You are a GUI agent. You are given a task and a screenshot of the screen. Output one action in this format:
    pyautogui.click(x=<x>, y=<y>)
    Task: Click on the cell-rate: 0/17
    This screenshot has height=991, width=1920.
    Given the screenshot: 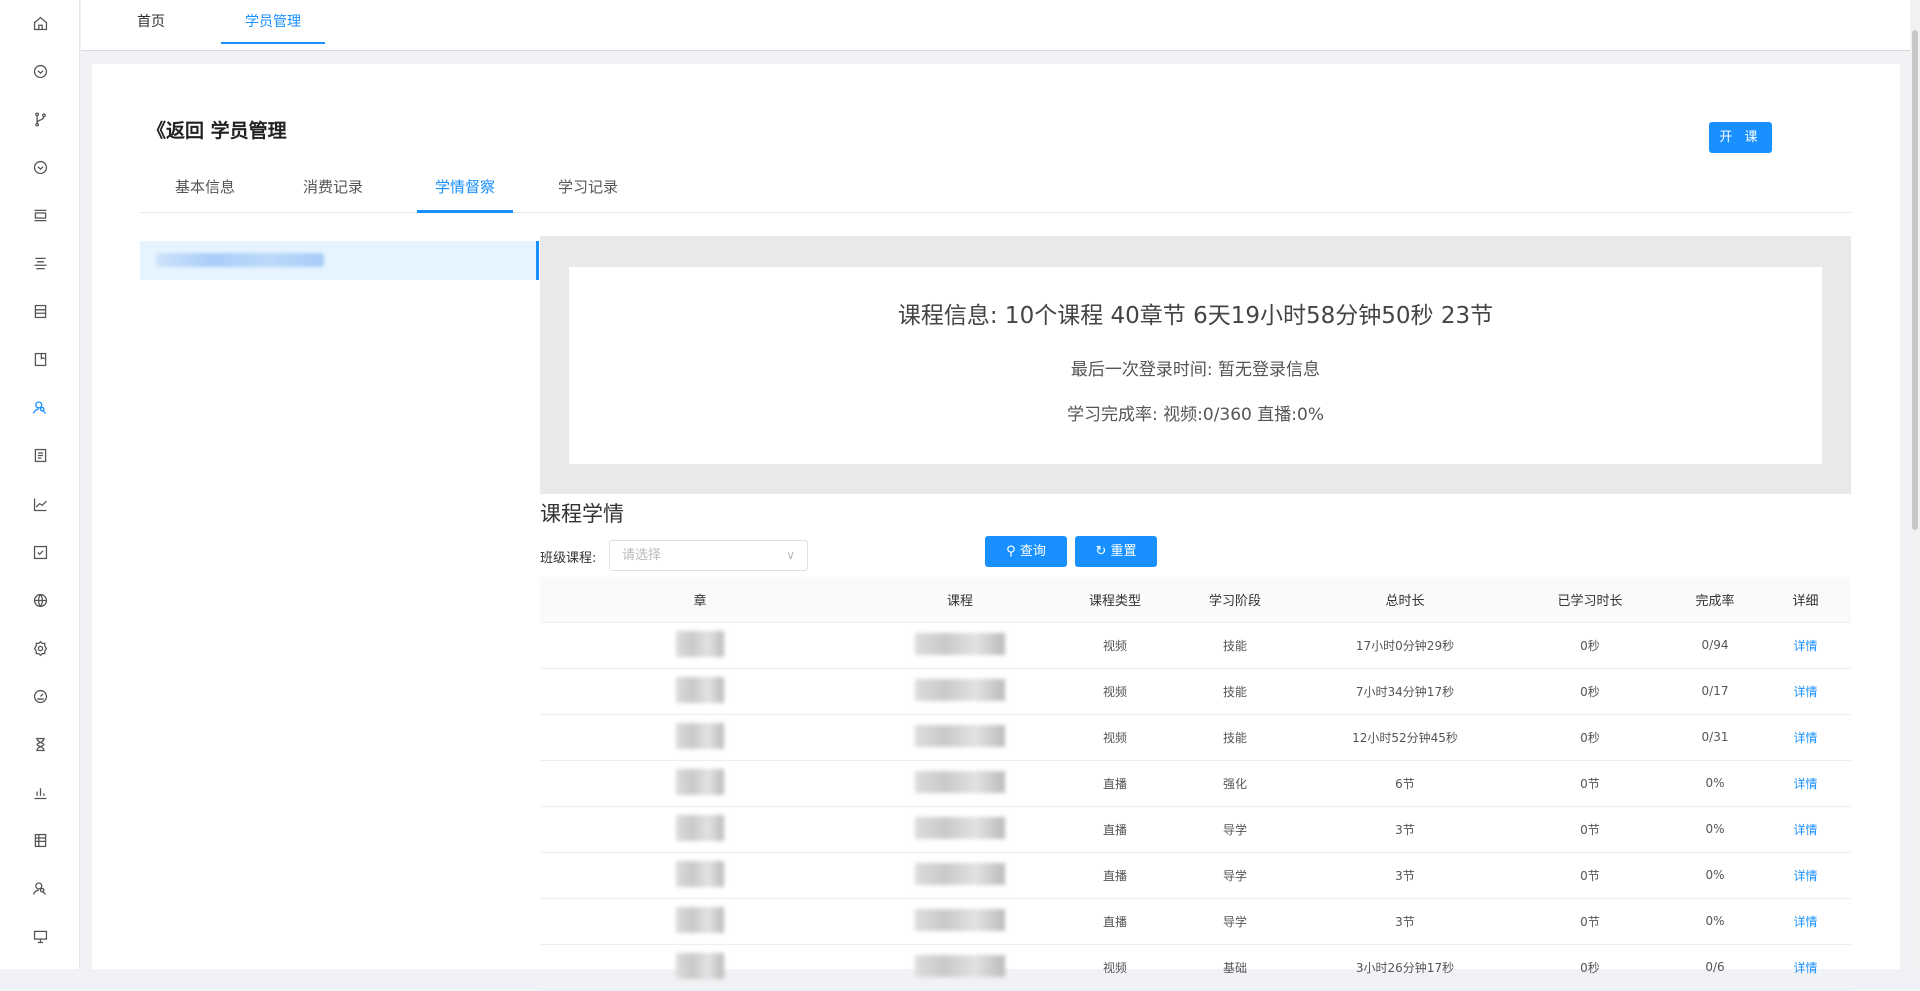 What is the action you would take?
    pyautogui.click(x=1715, y=691)
    